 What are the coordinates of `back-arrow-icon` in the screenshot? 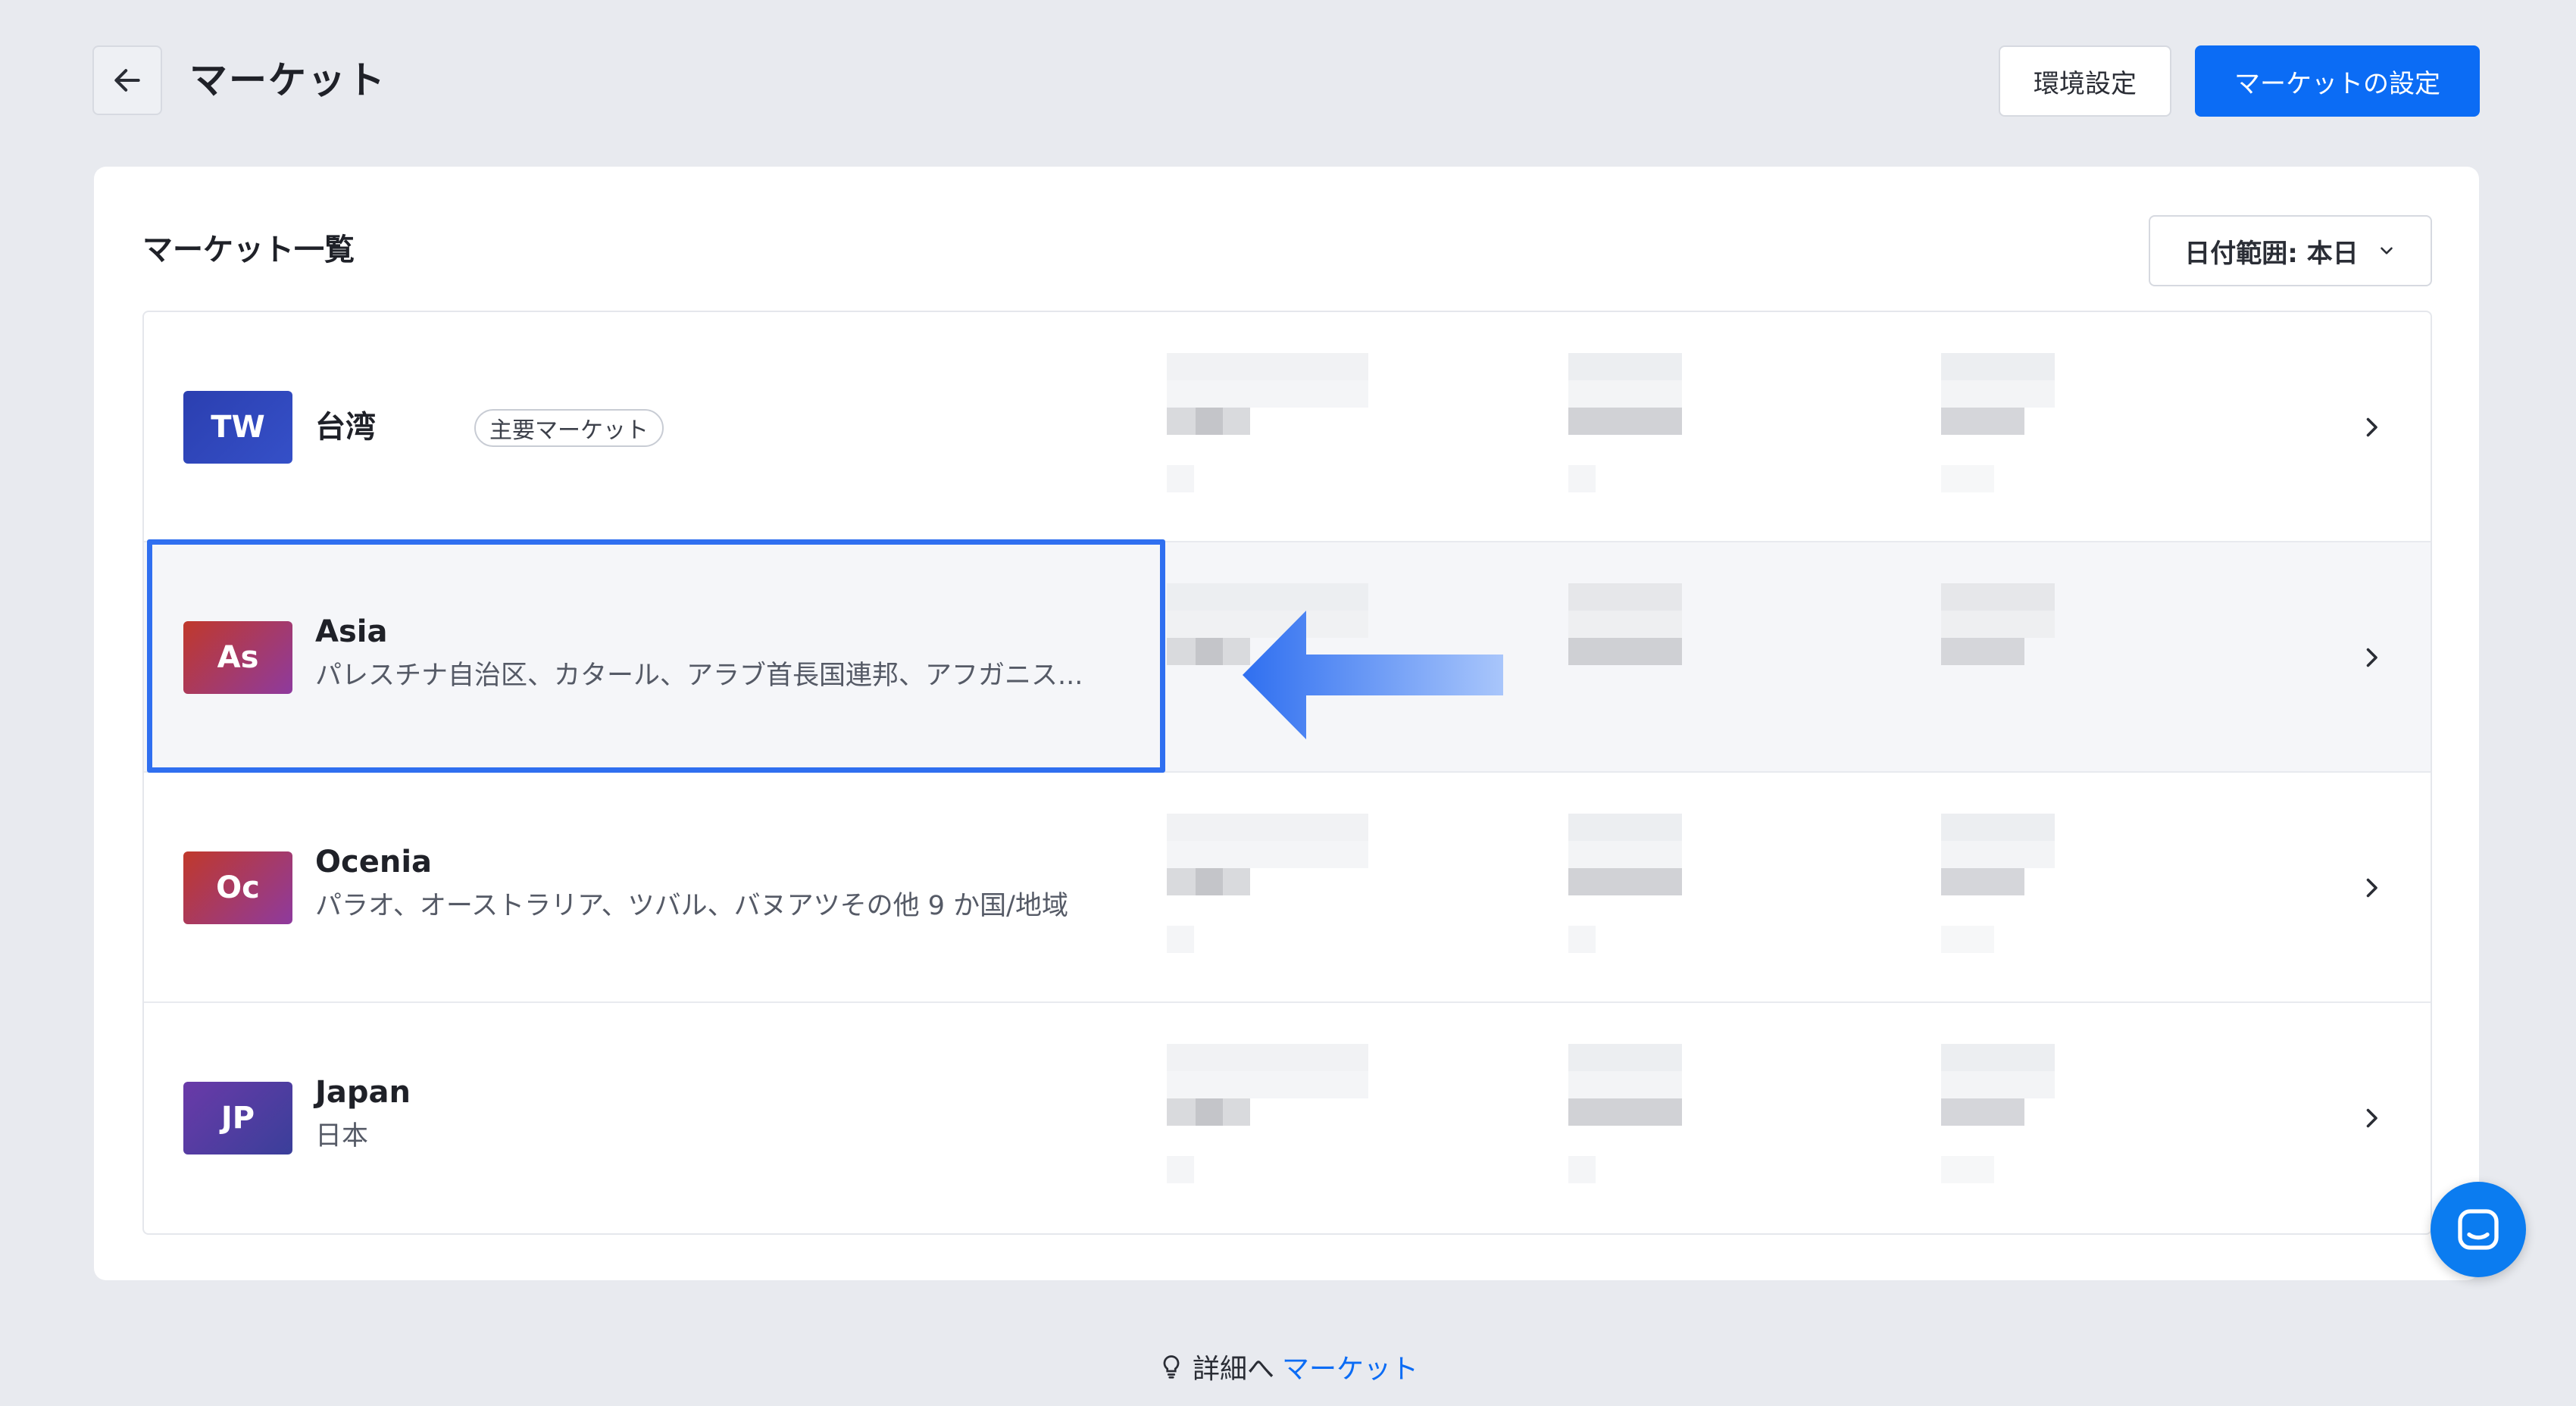 It's located at (127, 80).